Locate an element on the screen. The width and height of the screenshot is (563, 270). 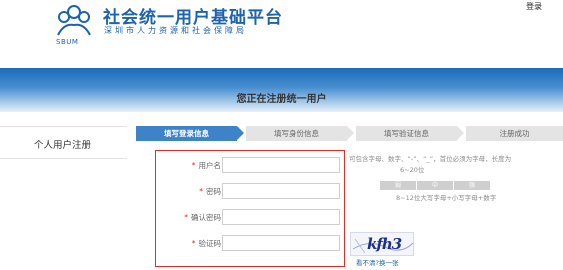
captcha-text: kfh3 is located at coordinates (384, 244).